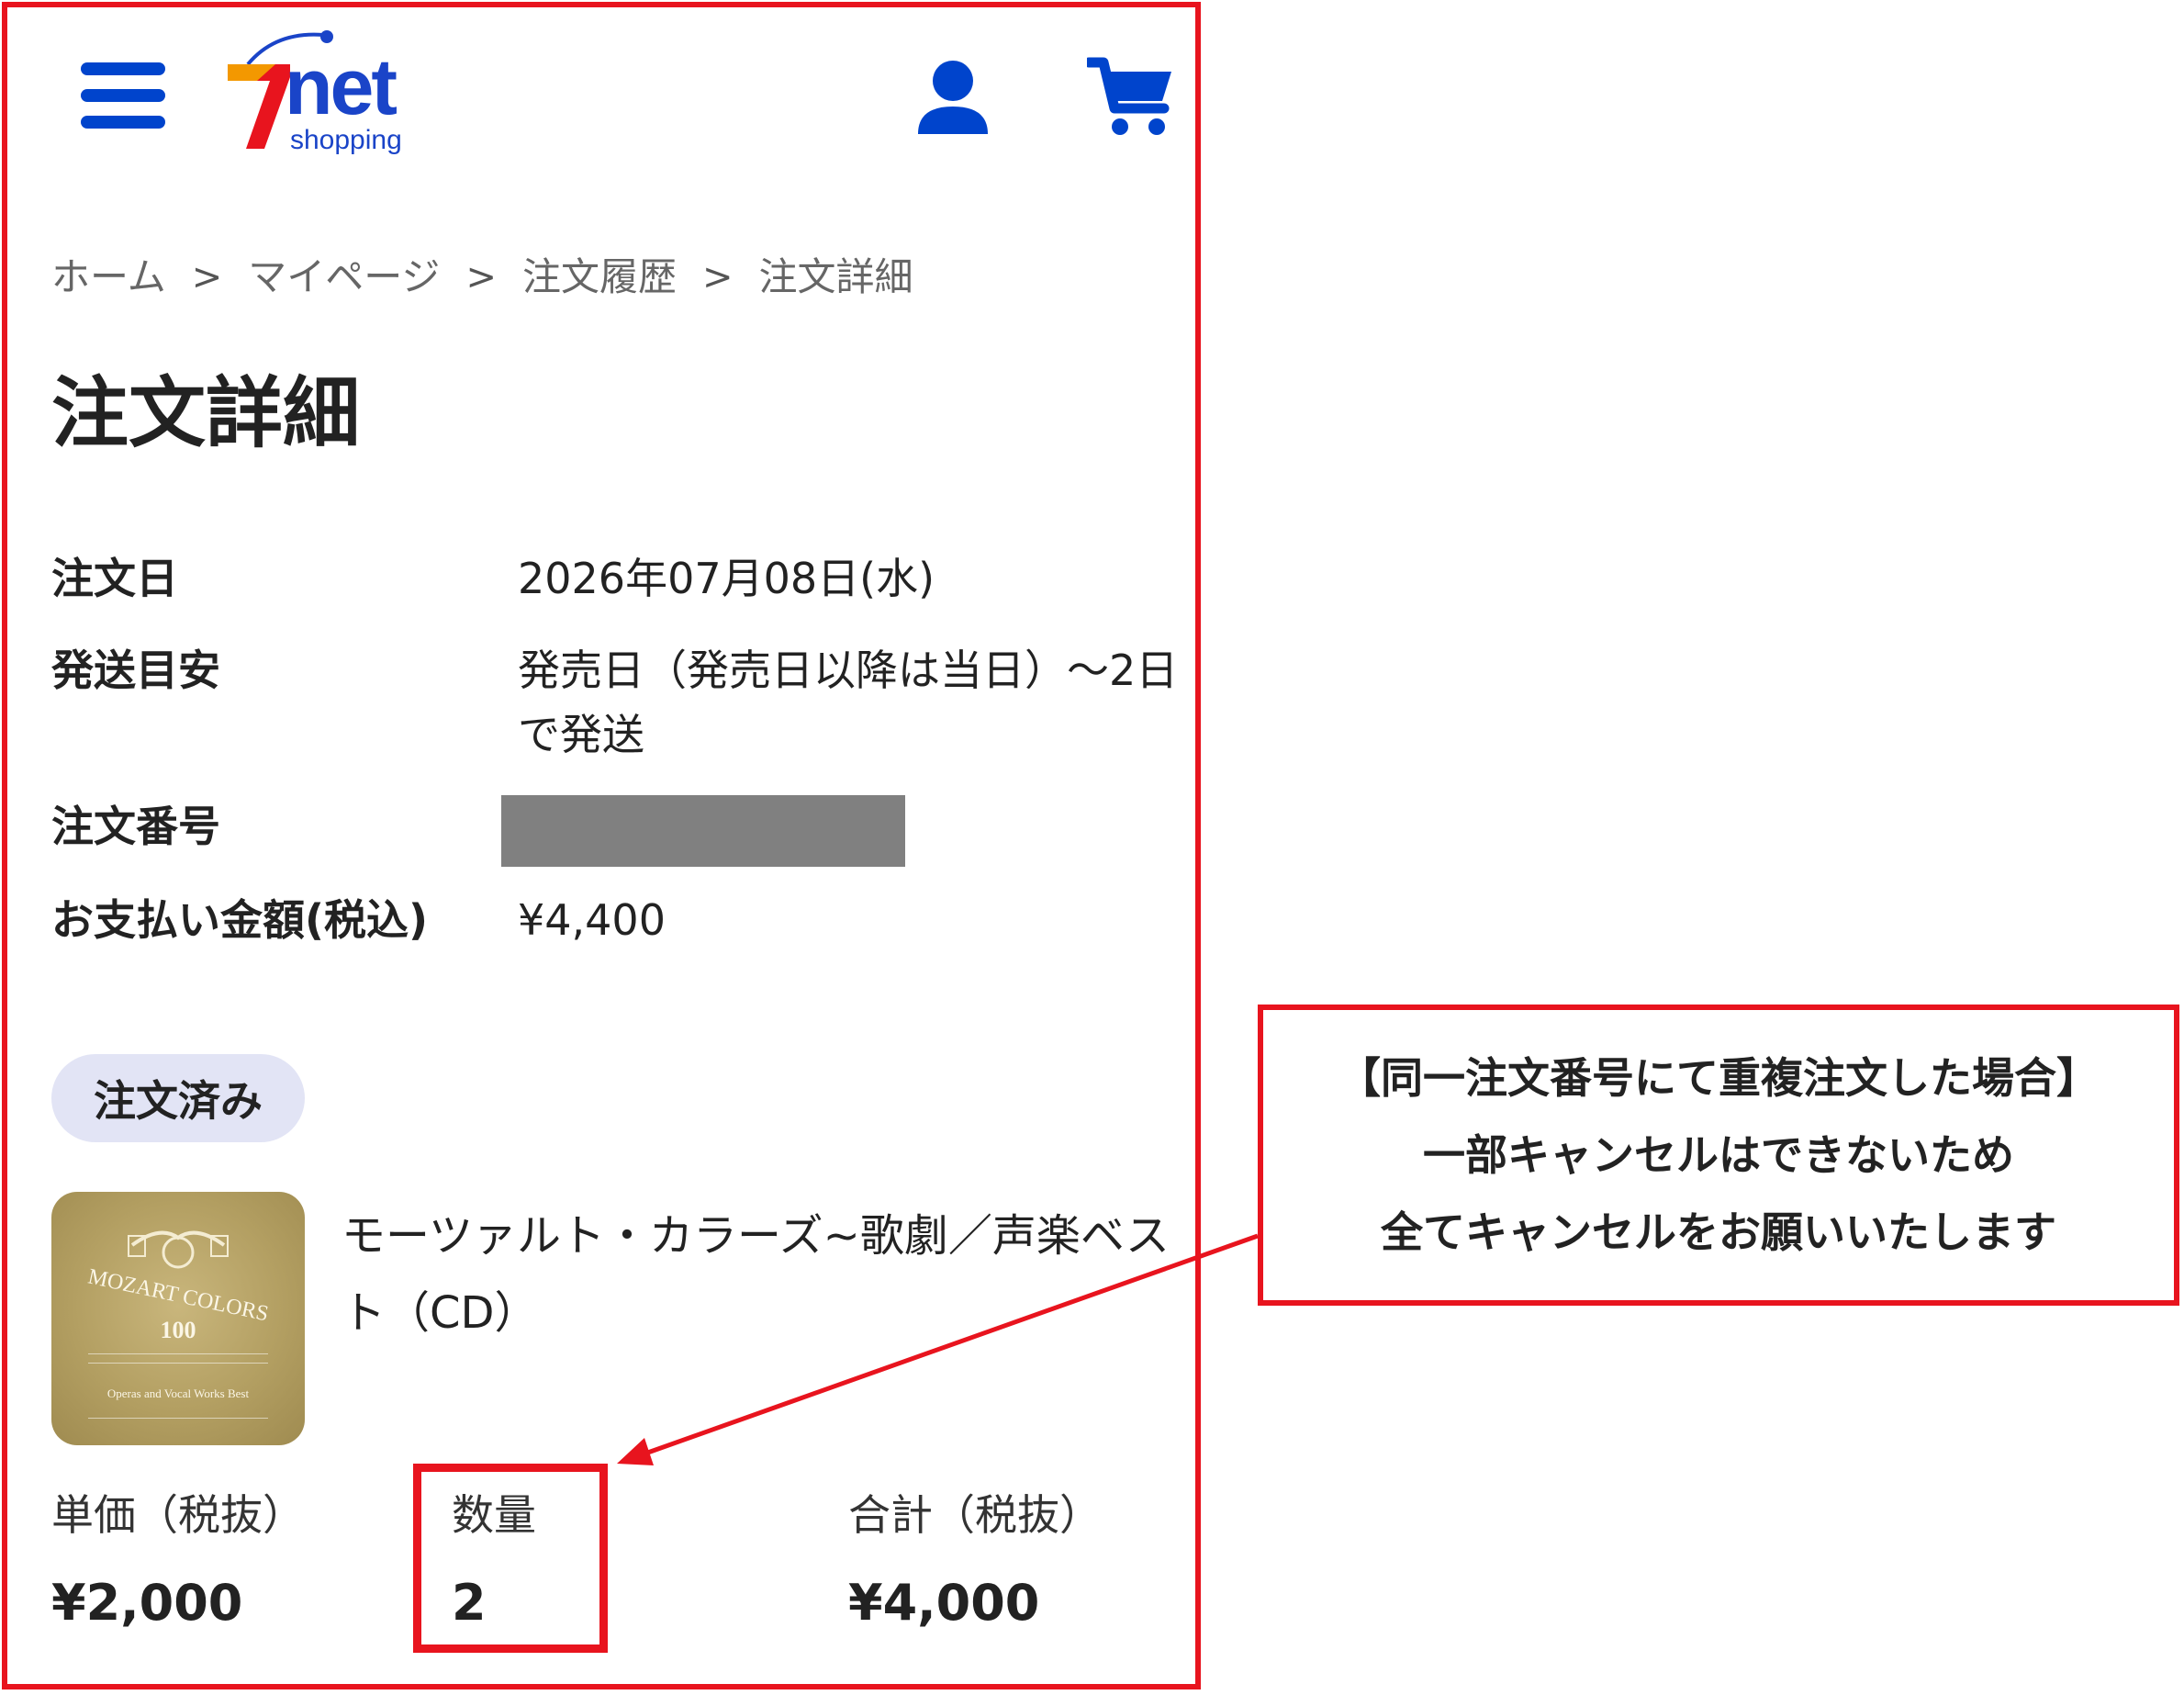 The image size is (2184, 1695). Describe the element at coordinates (147, 1603) in the screenshot. I see `unit-price-value: ¥2,000` at that location.